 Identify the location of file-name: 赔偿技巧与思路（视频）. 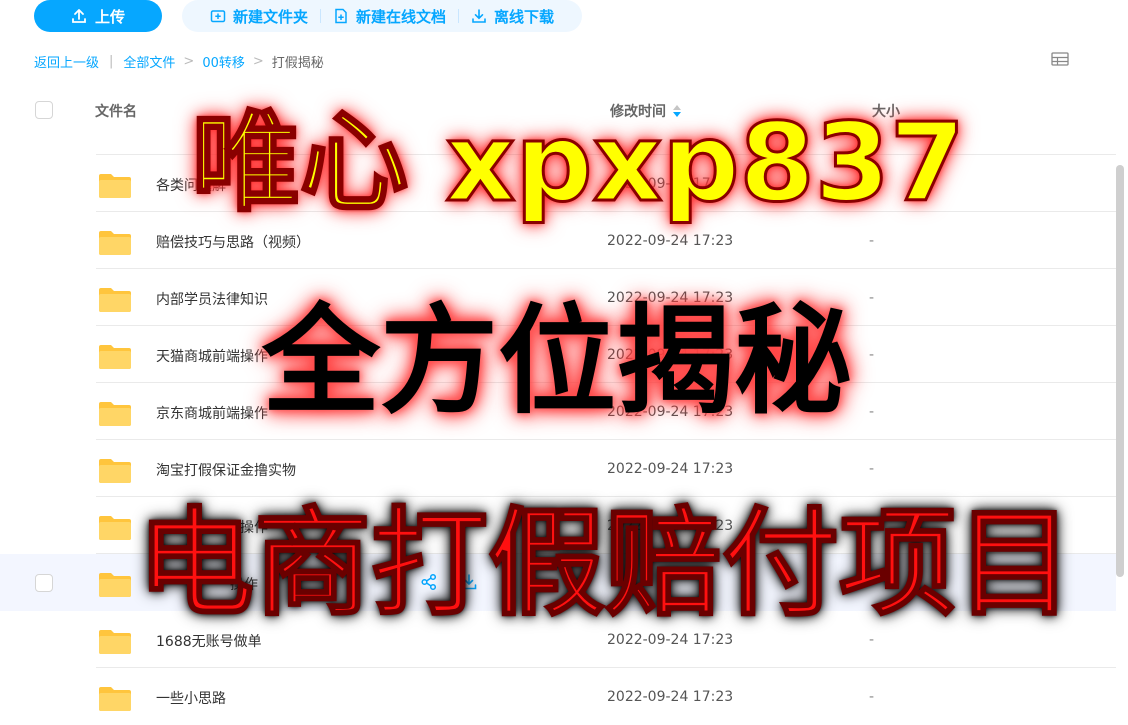
(233, 242).